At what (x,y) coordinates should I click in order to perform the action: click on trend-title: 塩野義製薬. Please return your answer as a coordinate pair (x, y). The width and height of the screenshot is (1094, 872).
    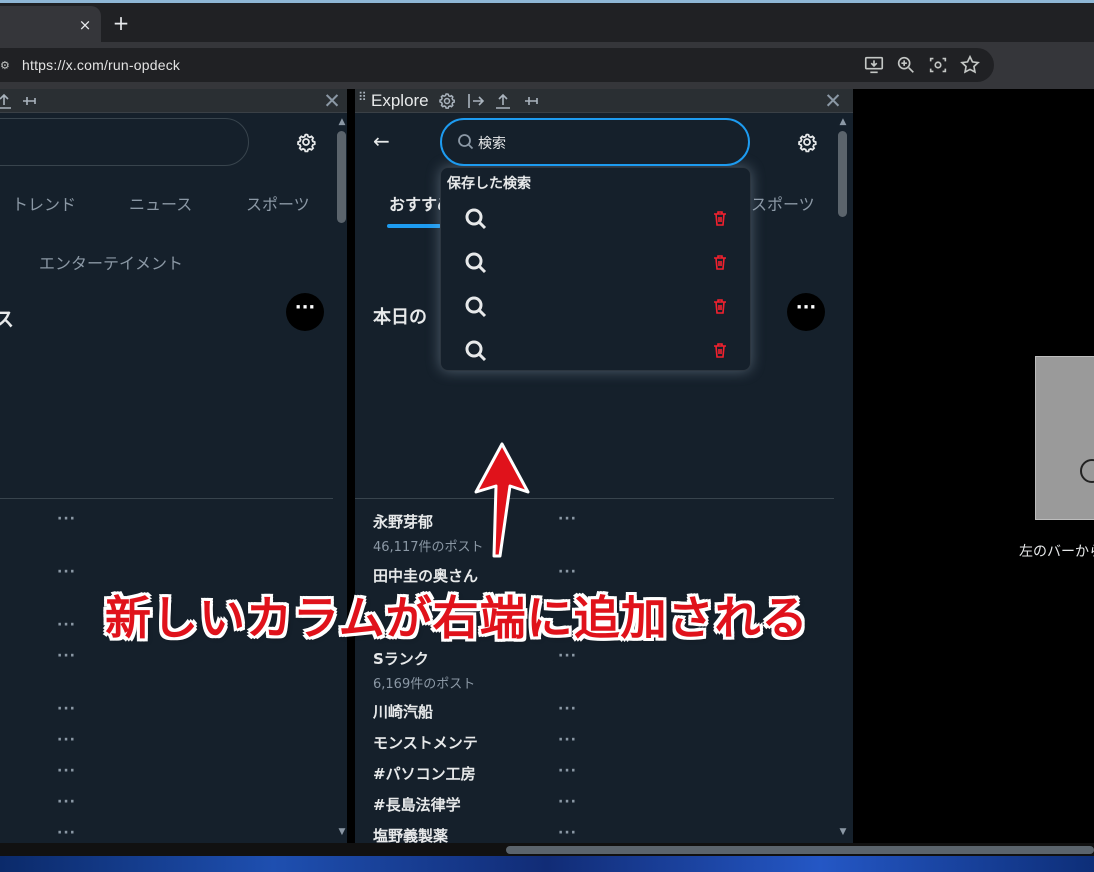
    Looking at the image, I should click on (411, 835).